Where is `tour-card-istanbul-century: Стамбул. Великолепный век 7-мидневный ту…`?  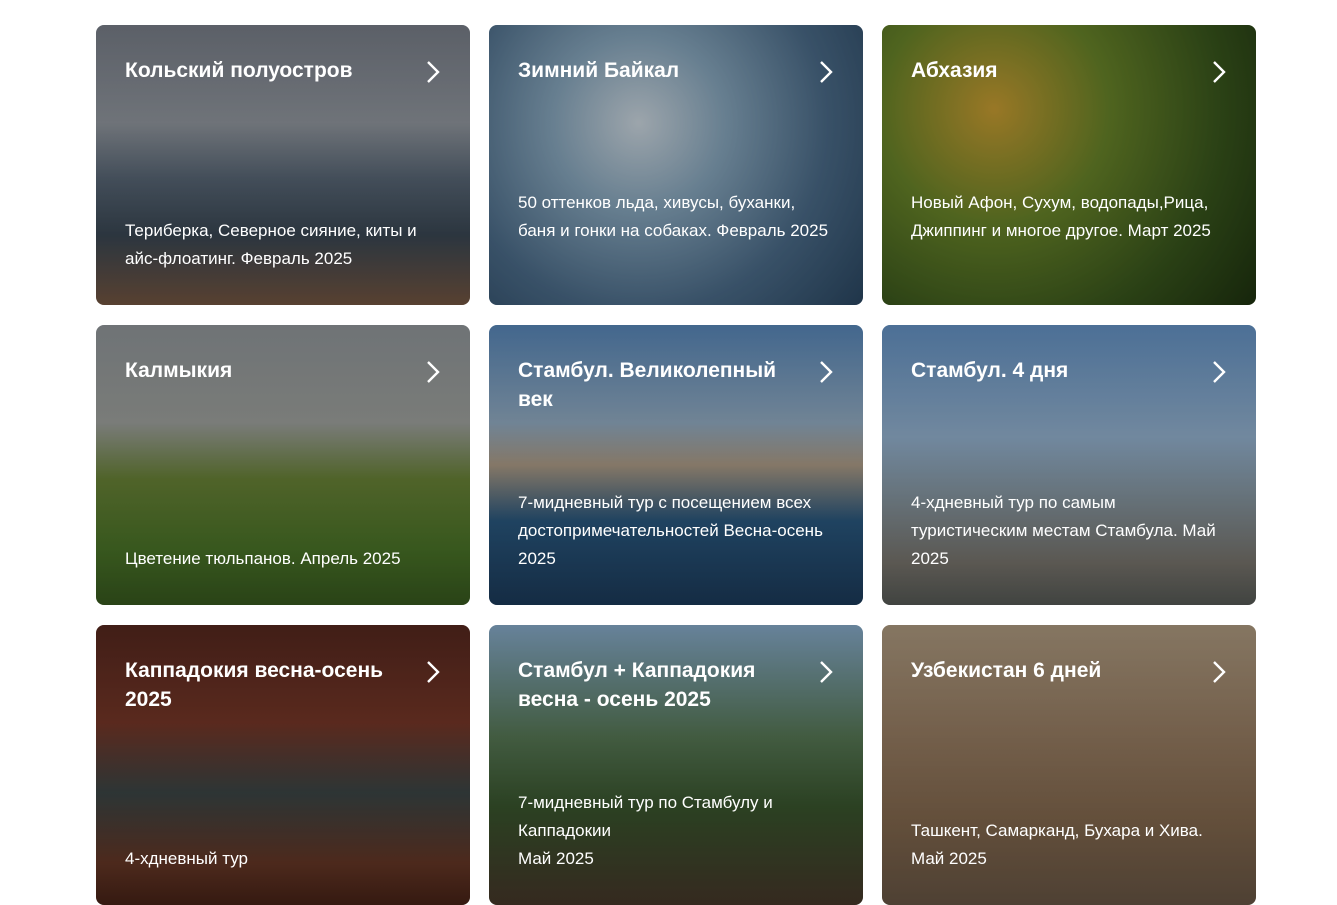
tour-card-istanbul-century: Стамбул. Великолепный век 7-мидневный ту… is located at coordinates (676, 465).